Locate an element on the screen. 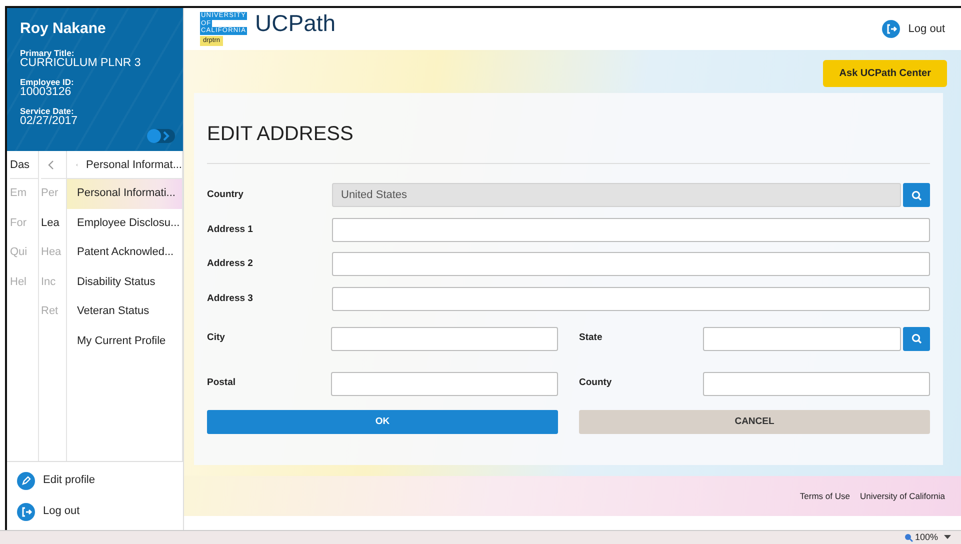 Image resolution: width=961 pixels, height=544 pixels. page-title: EDIT ADDRESS is located at coordinates (568, 141).